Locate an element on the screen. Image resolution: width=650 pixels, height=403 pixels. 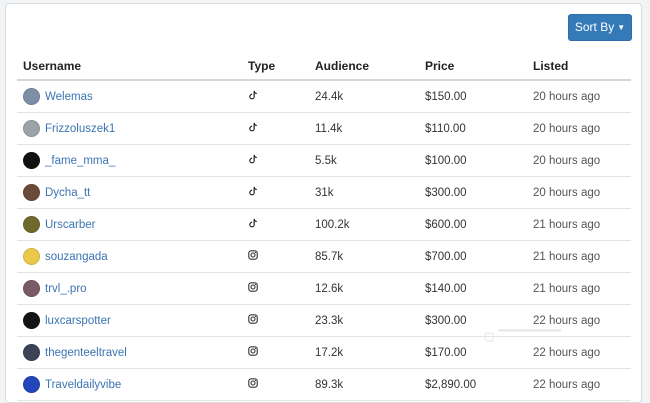
cell-audience: 12.6k is located at coordinates (364, 288).